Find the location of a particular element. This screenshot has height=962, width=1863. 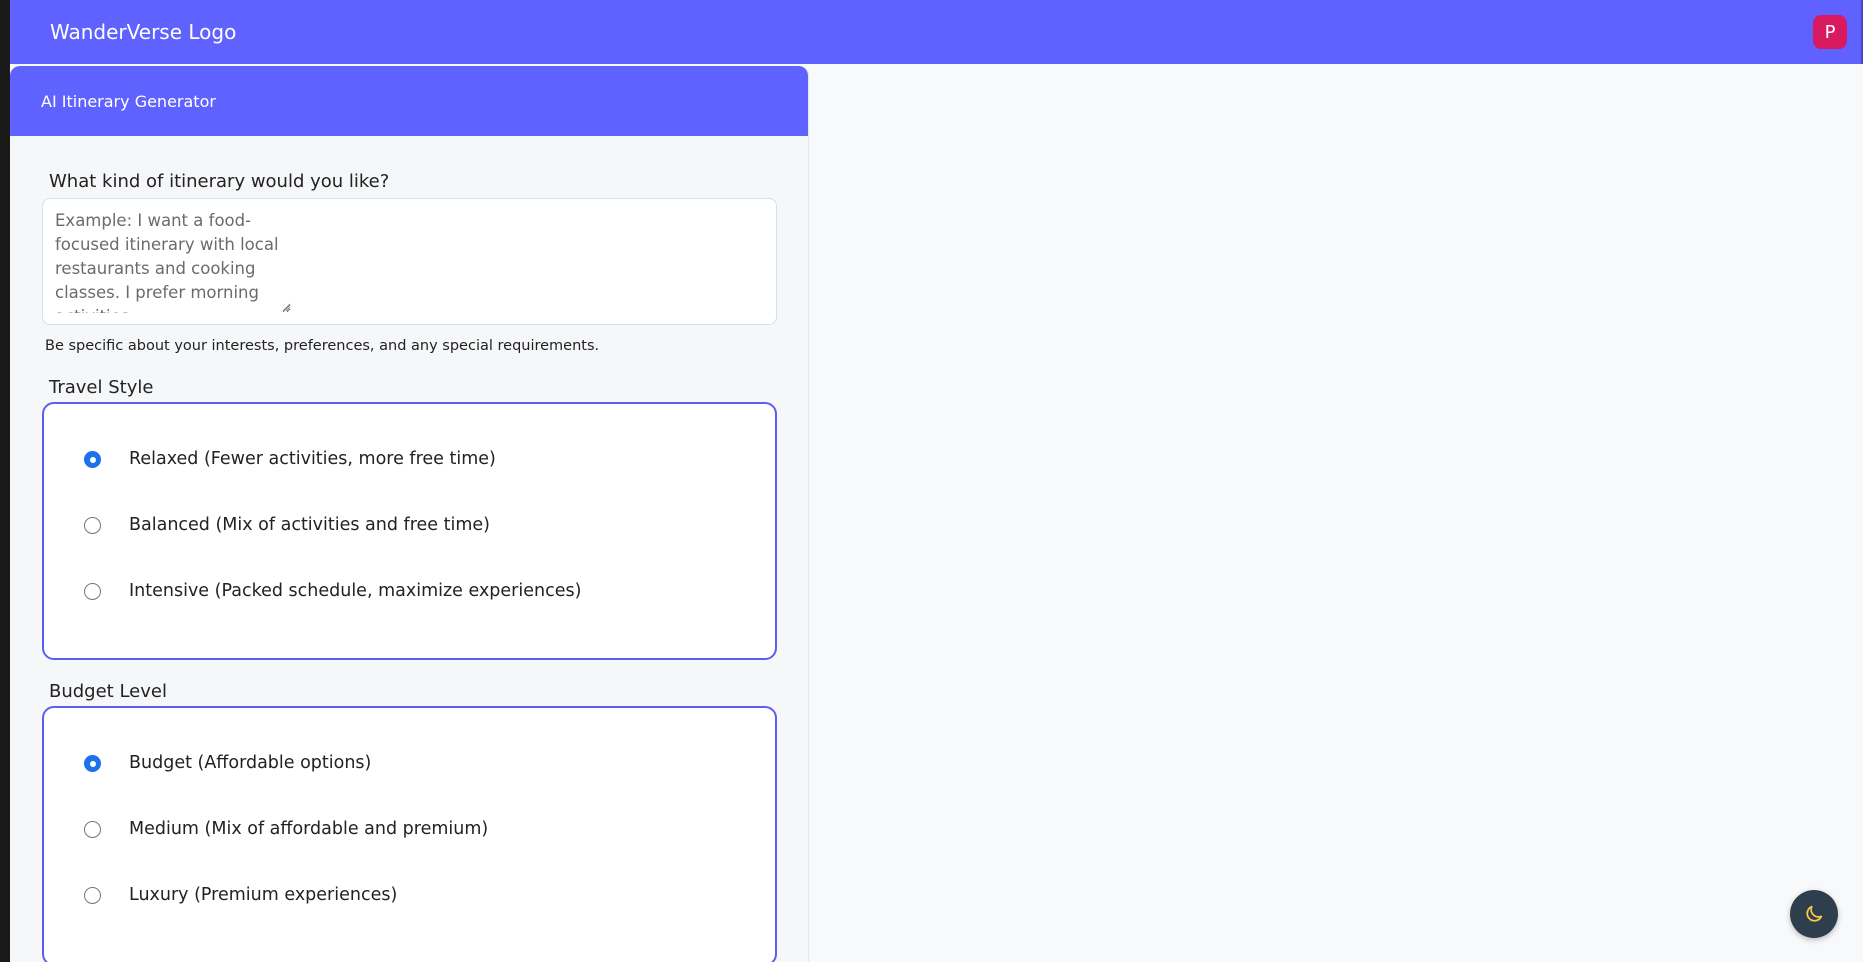

moon-icon is located at coordinates (1814, 913).